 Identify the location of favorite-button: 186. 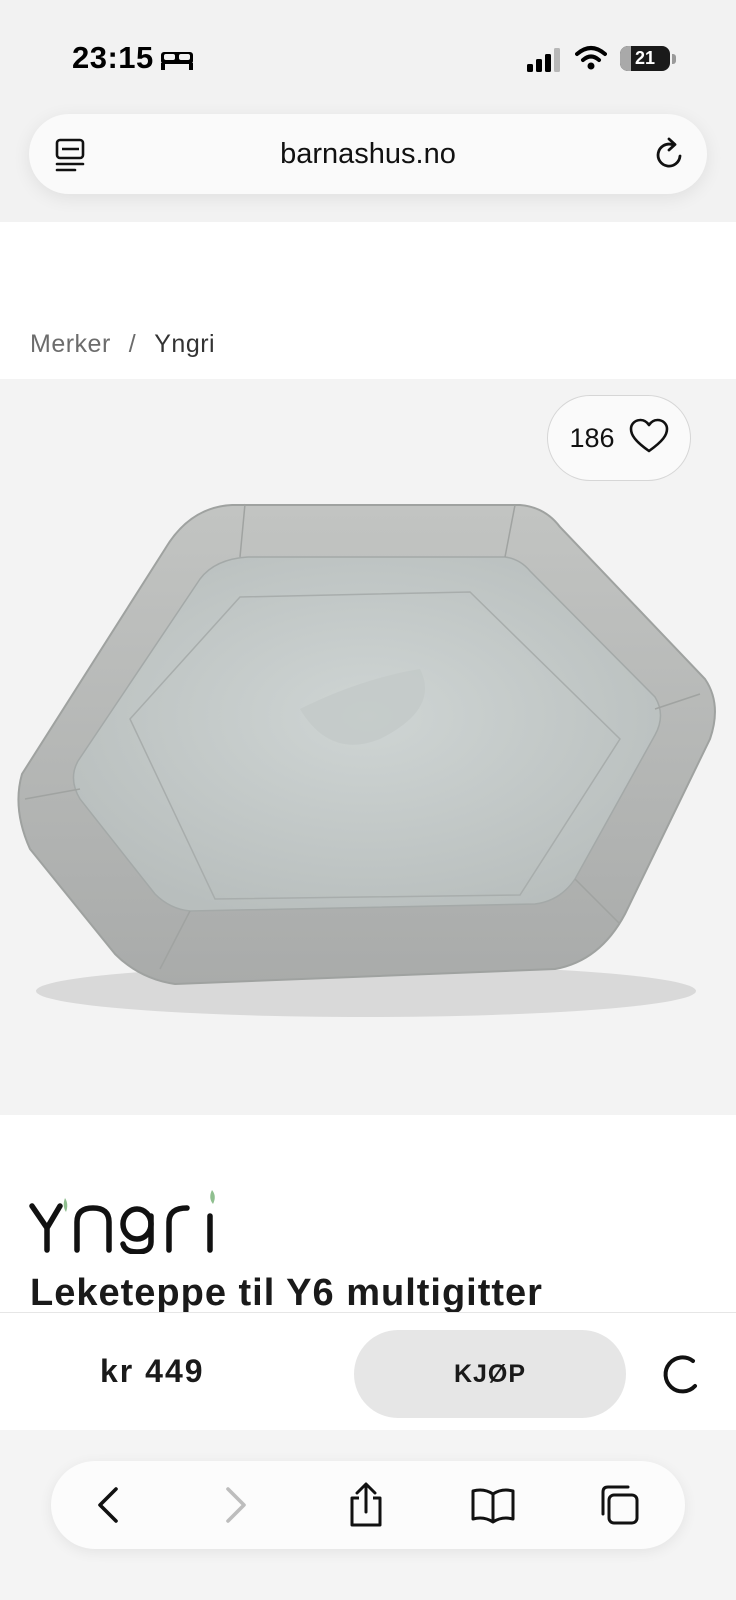
(619, 438).